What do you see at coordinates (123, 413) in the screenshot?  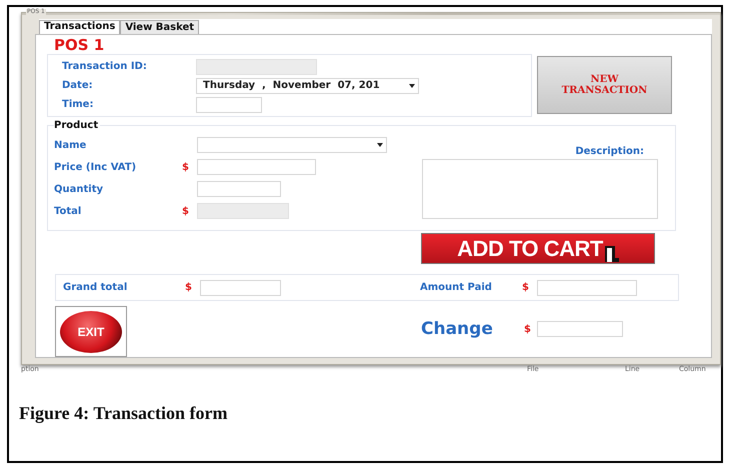 I see `figure-caption: Figure 4: Transaction form` at bounding box center [123, 413].